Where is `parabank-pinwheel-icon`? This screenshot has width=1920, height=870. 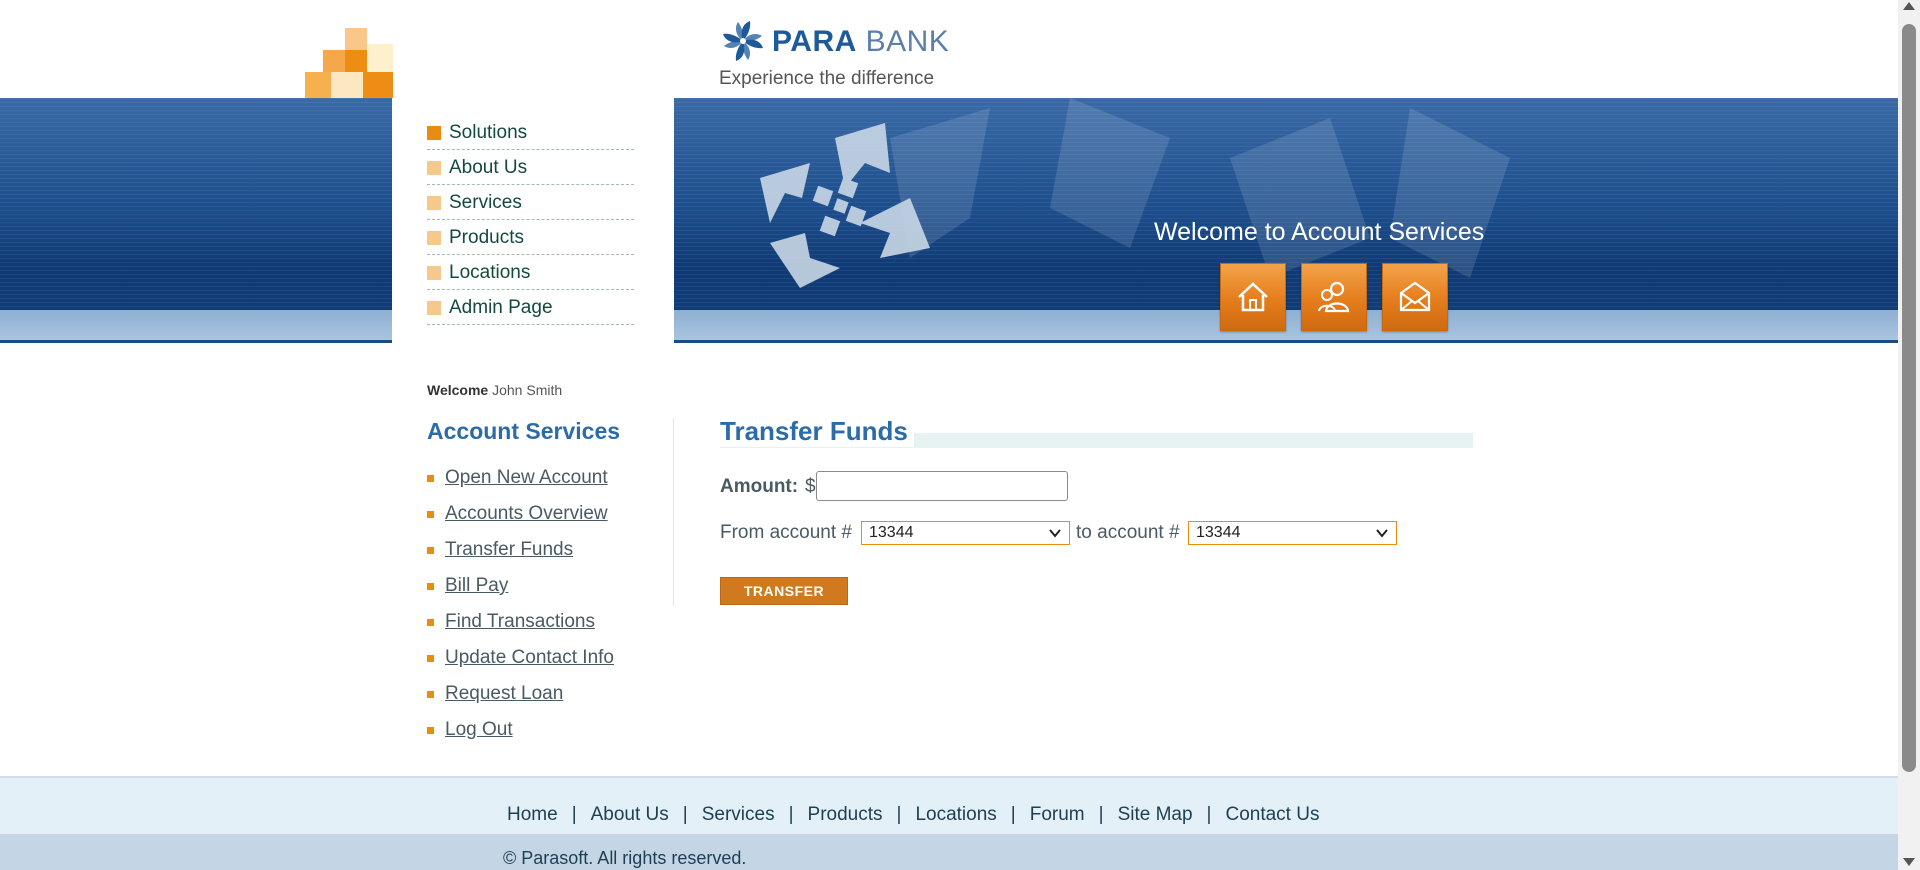
parabank-pinwheel-icon is located at coordinates (743, 41).